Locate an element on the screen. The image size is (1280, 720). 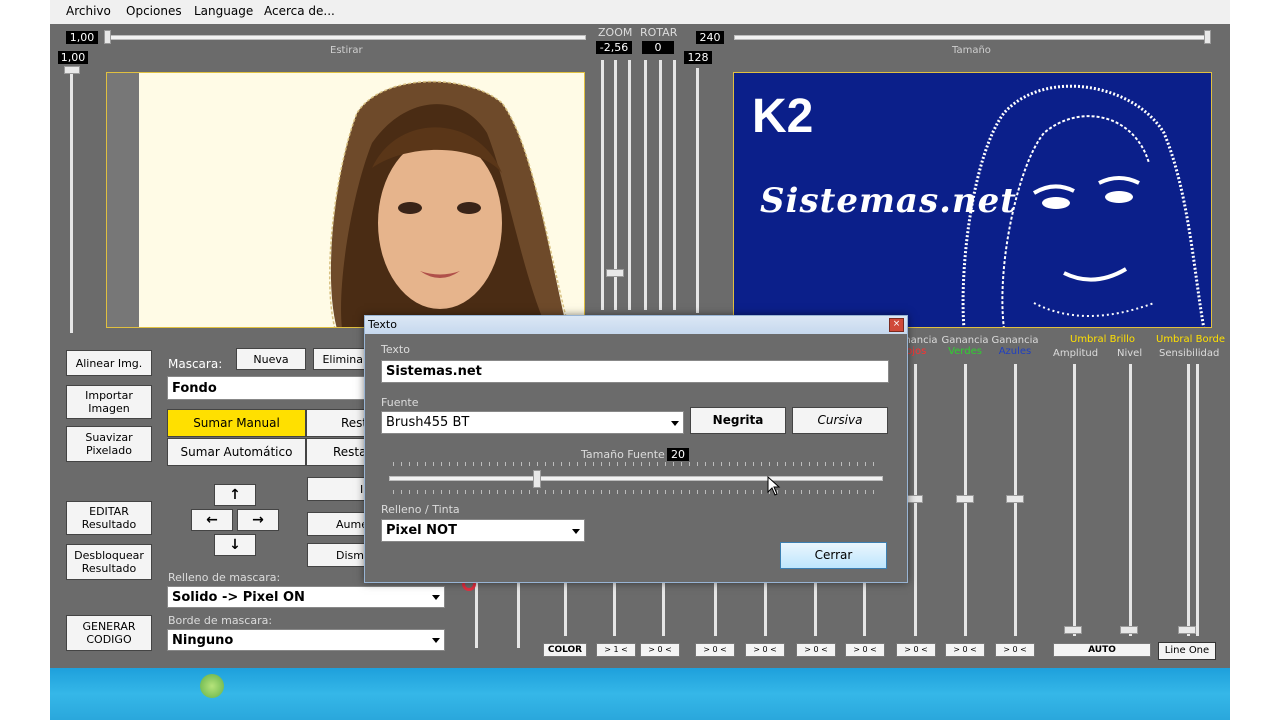
tamano-value: 240 is located at coordinates (710, 37).